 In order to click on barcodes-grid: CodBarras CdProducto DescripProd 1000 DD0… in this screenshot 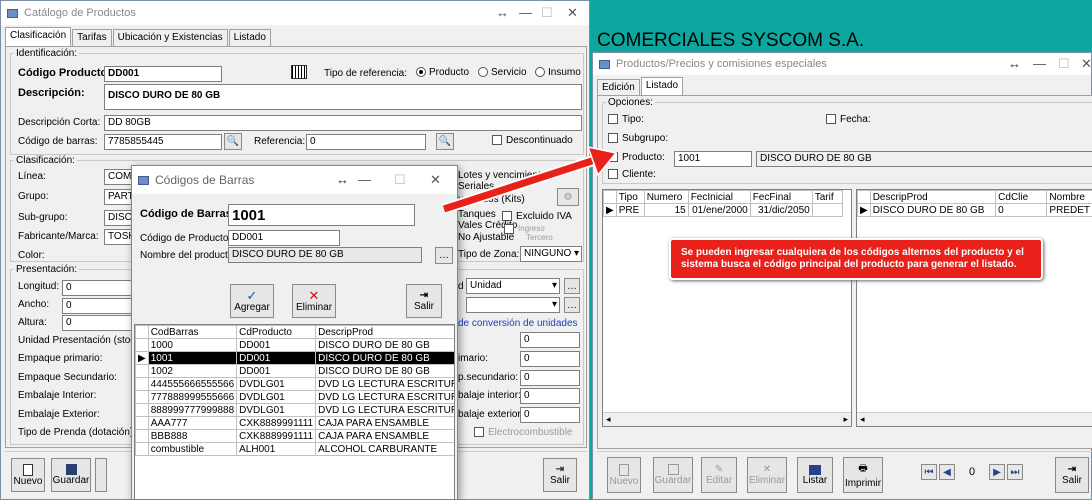, I will do `click(294, 412)`.